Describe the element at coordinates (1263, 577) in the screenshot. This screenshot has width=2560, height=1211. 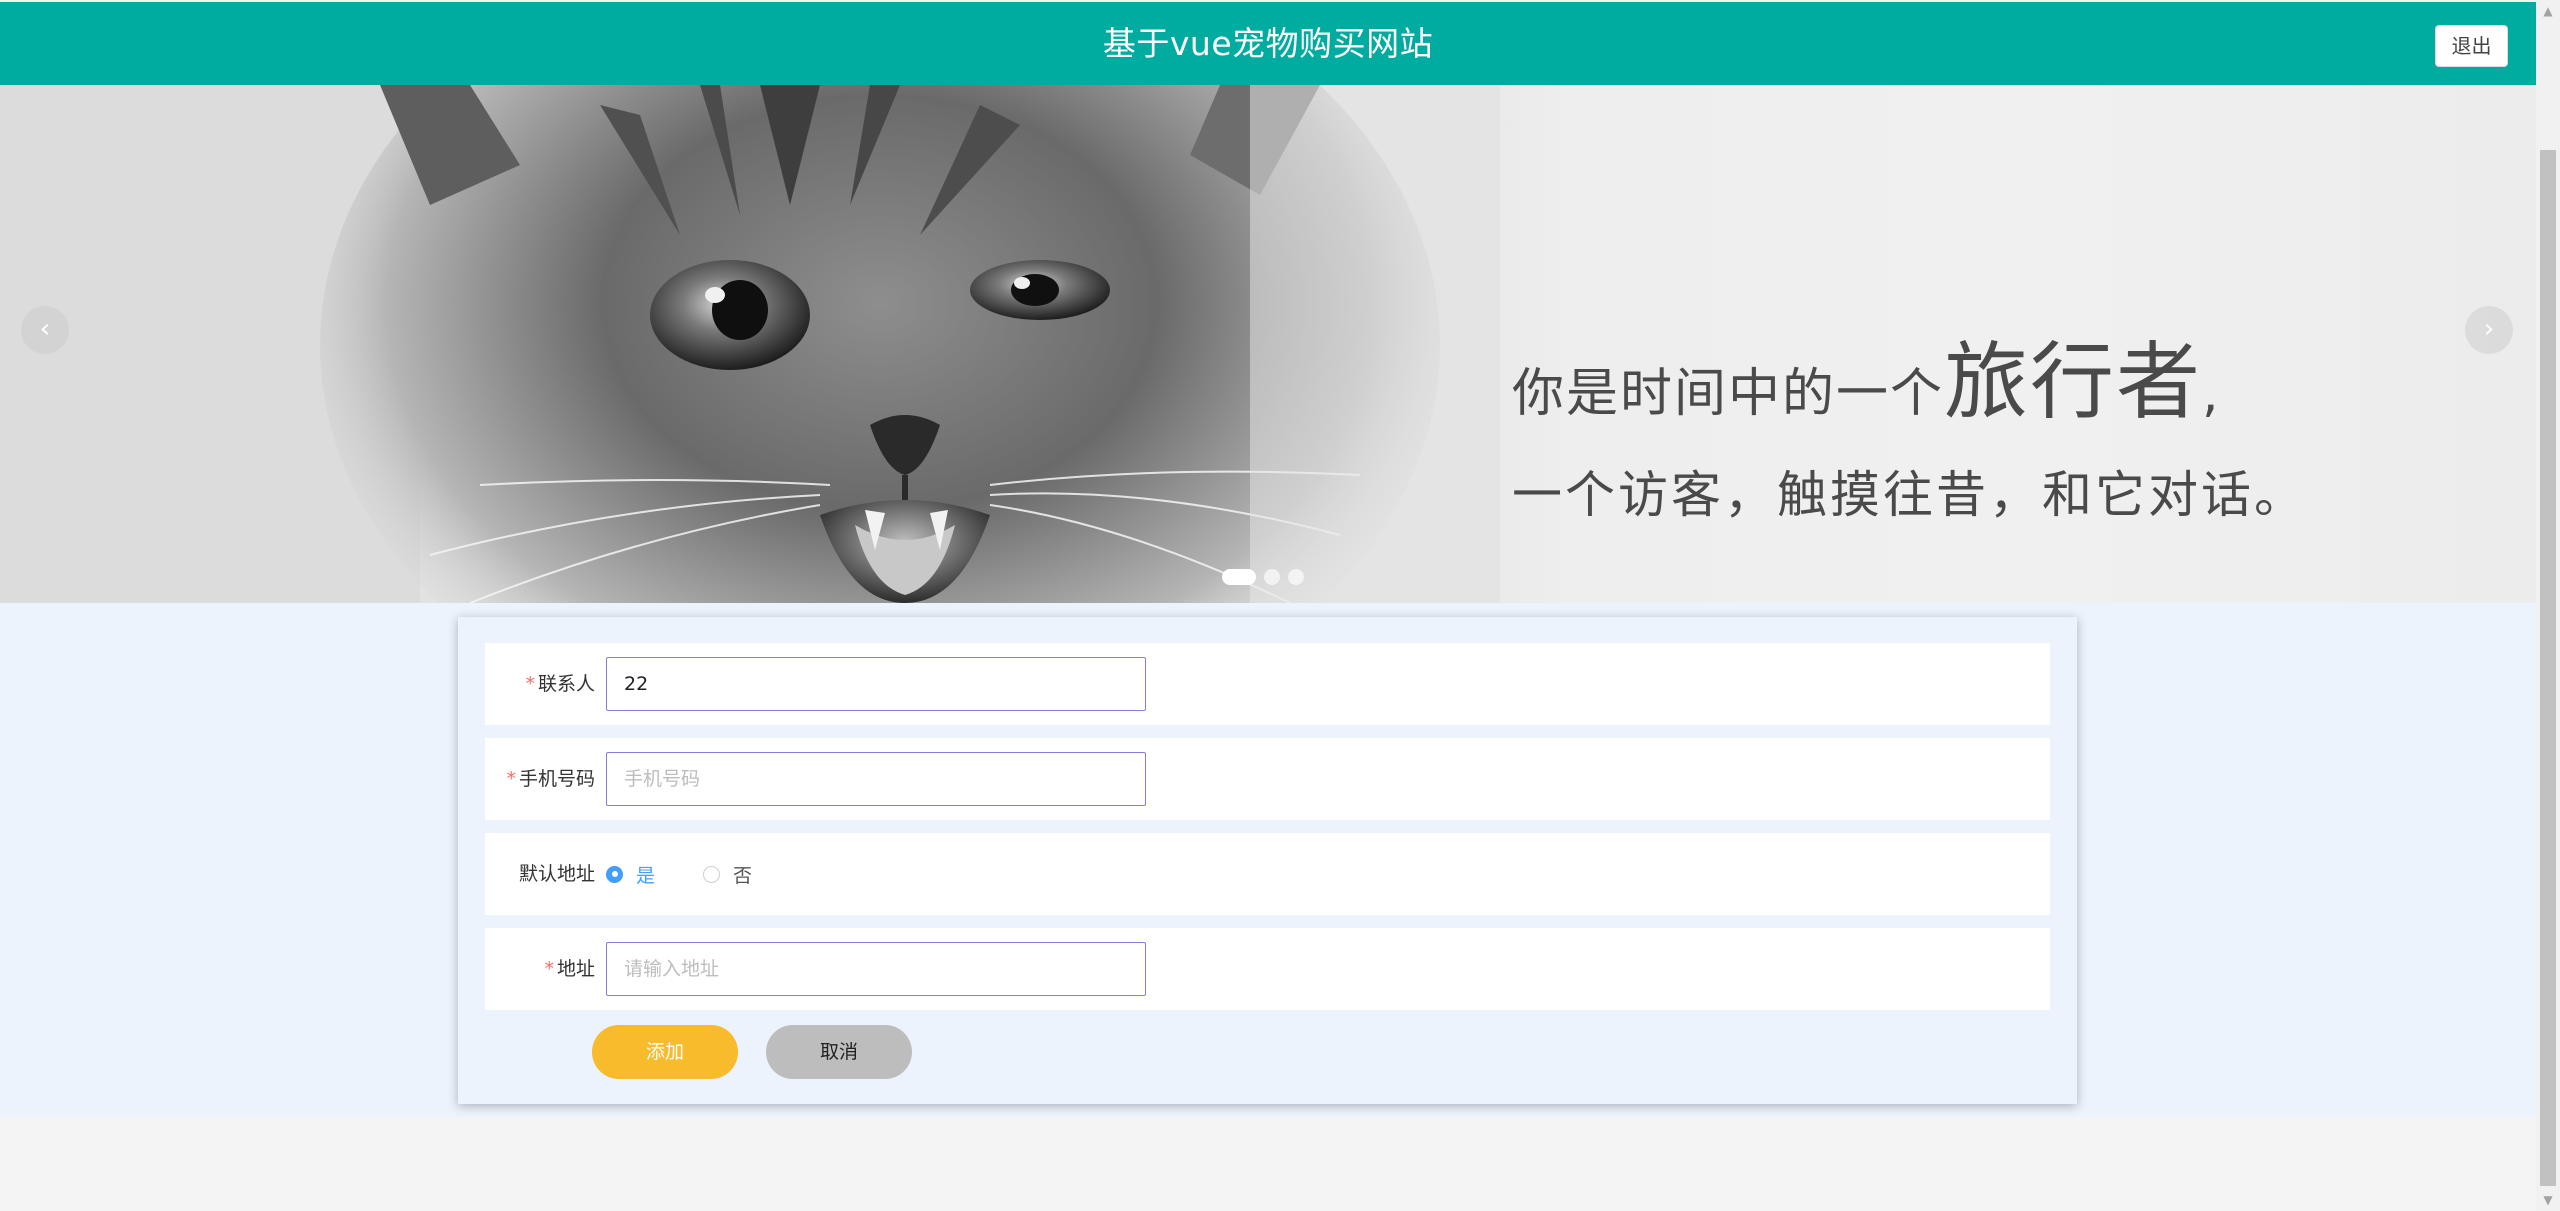
I see `carousel-indicators` at that location.